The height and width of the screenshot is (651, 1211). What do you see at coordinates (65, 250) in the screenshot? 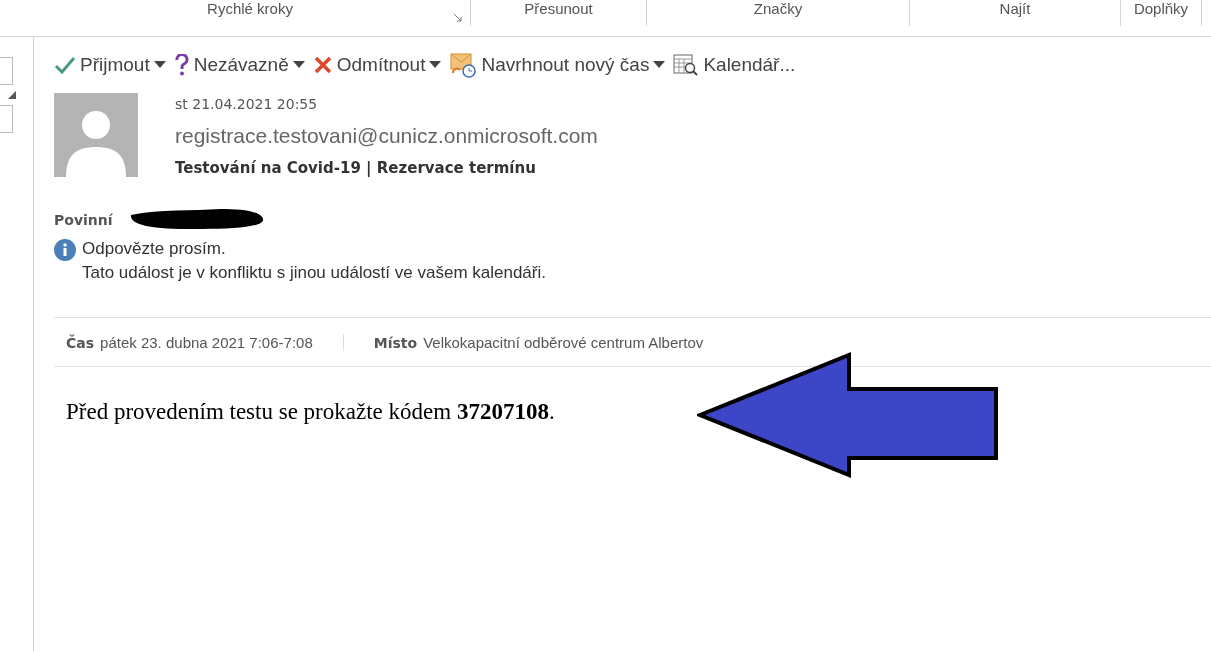
I see `info-icon` at bounding box center [65, 250].